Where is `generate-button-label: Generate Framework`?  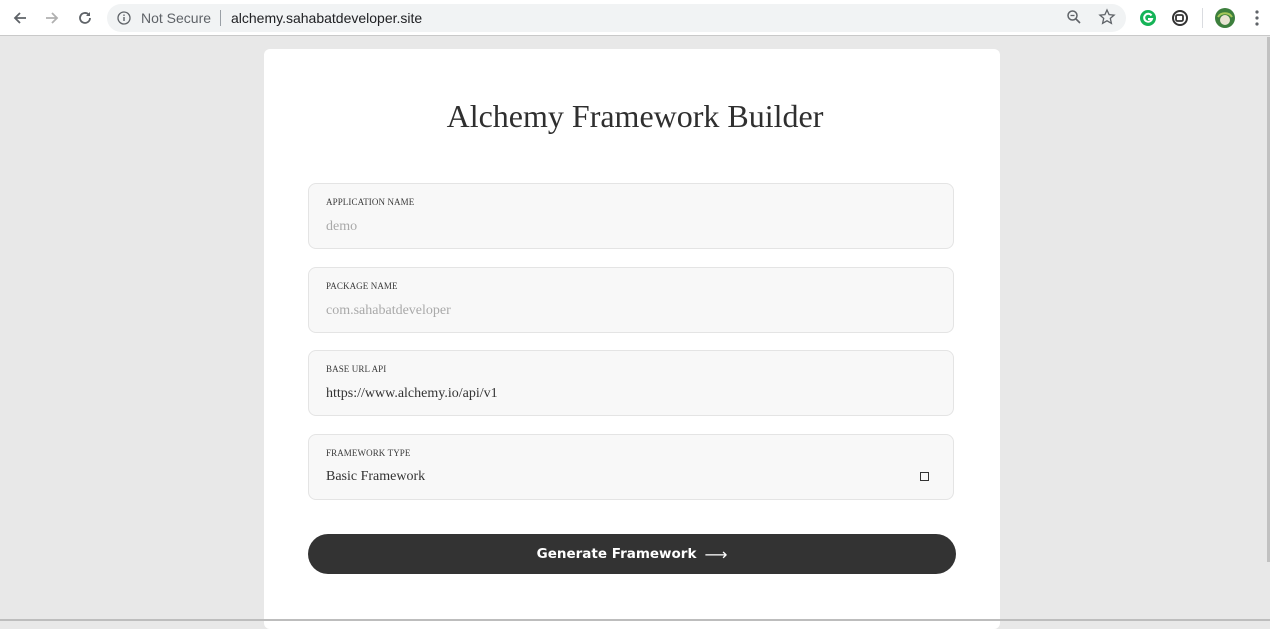
generate-button-label: Generate Framework is located at coordinates (616, 554).